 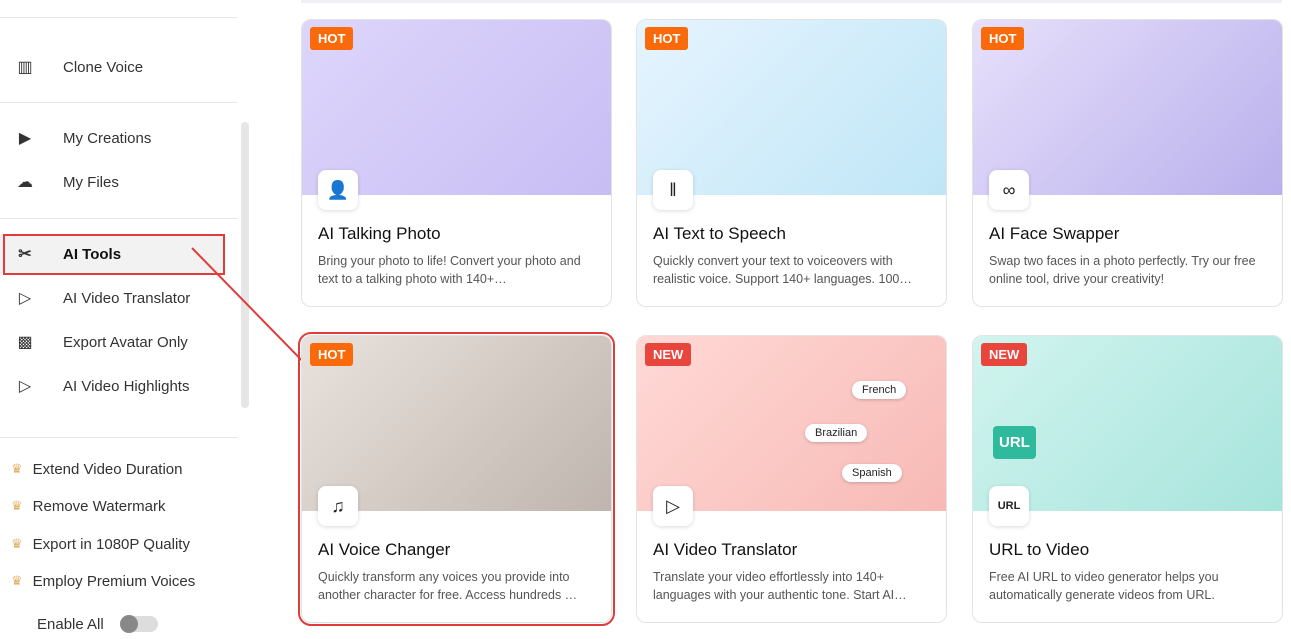 What do you see at coordinates (791, 1) in the screenshot?
I see `top-strip` at bounding box center [791, 1].